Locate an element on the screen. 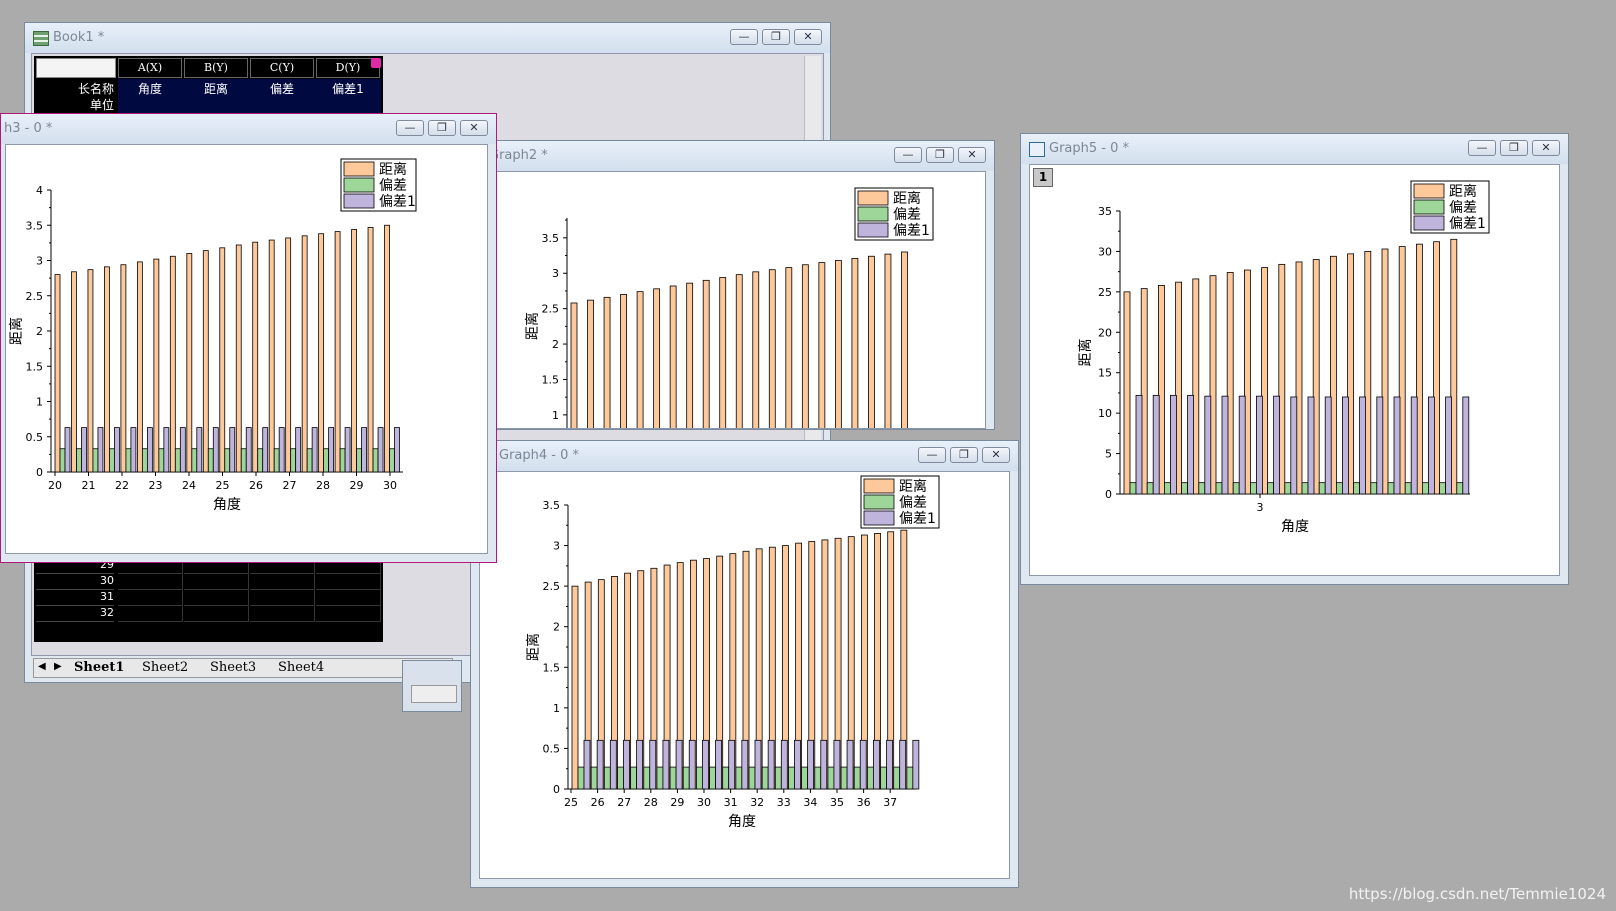  row-label: 30 is located at coordinates (75, 582).